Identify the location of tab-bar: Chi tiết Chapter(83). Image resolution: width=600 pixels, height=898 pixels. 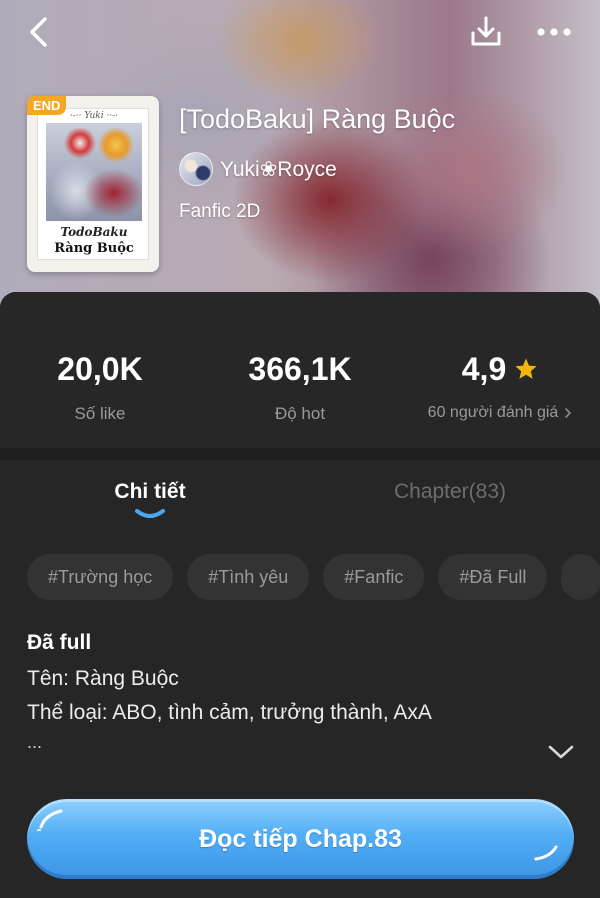
(300, 498).